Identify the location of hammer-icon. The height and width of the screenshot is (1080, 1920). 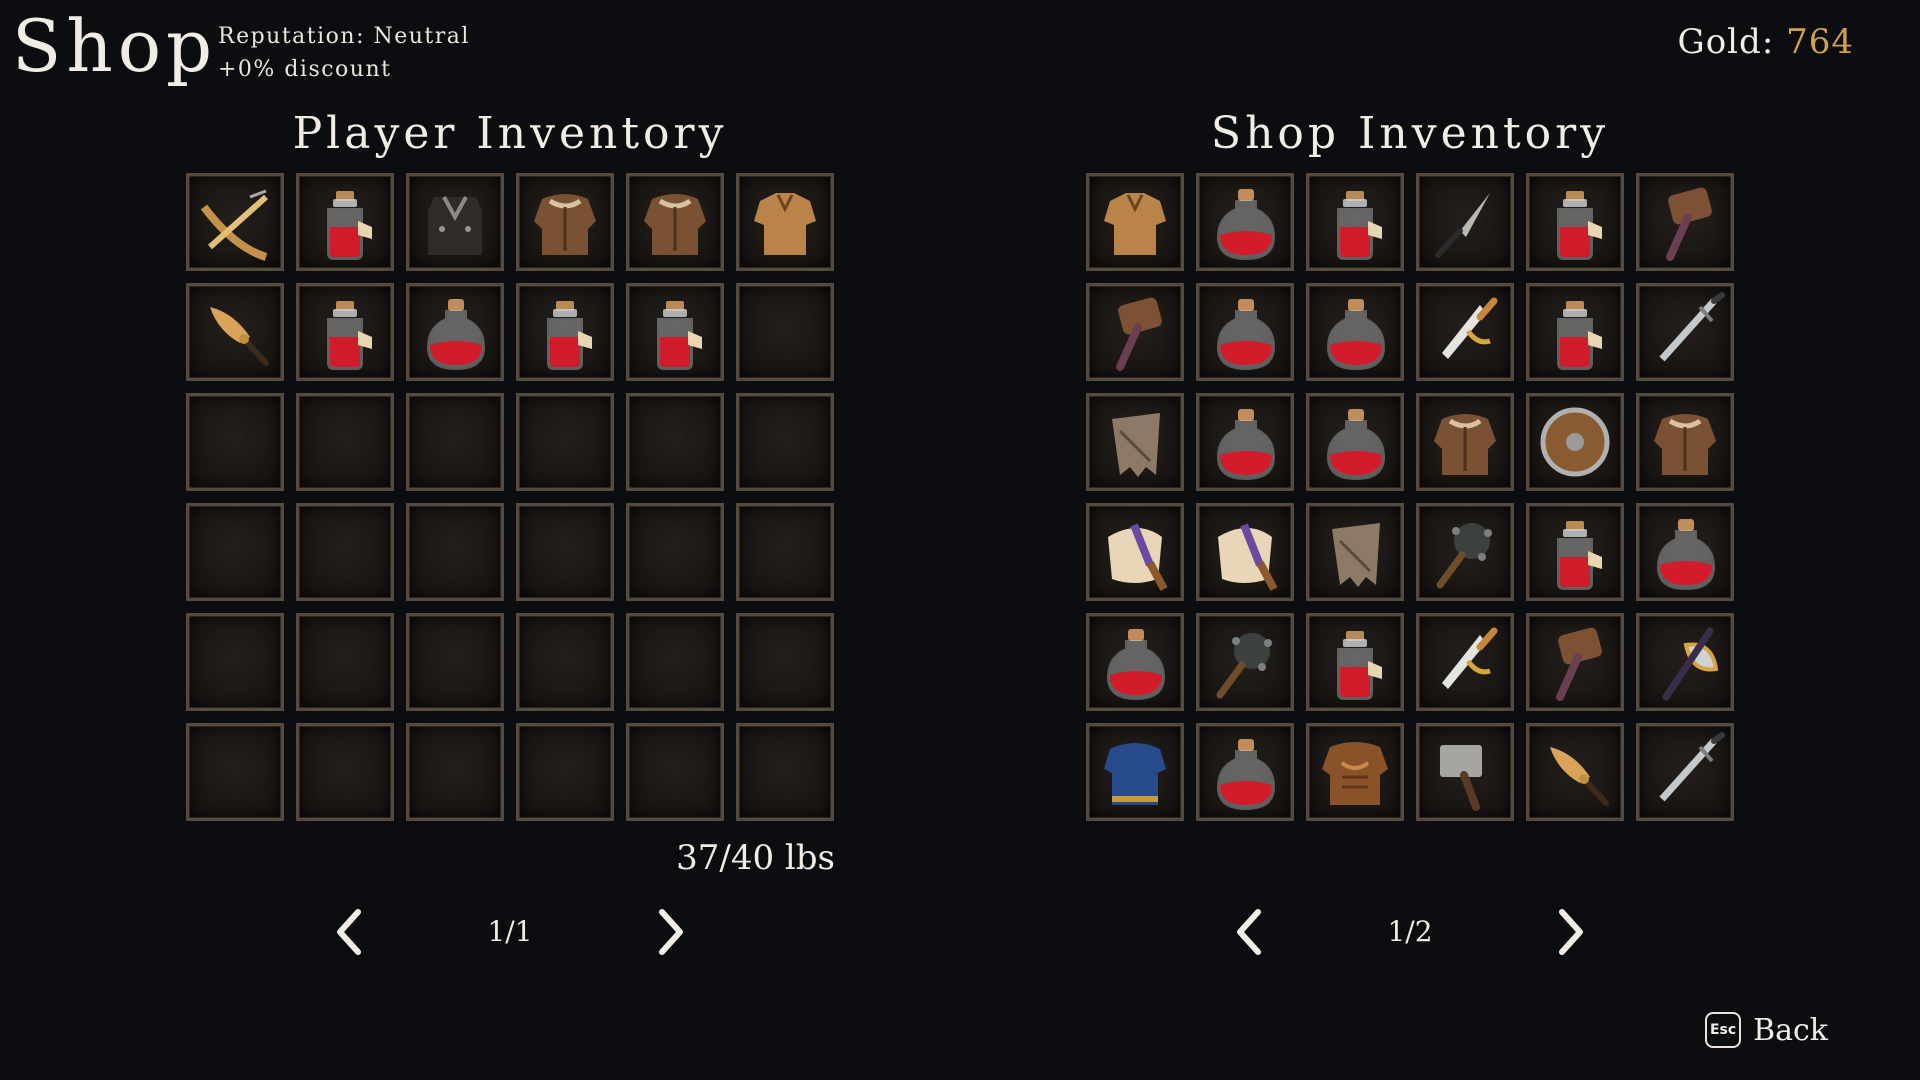
(1579, 664).